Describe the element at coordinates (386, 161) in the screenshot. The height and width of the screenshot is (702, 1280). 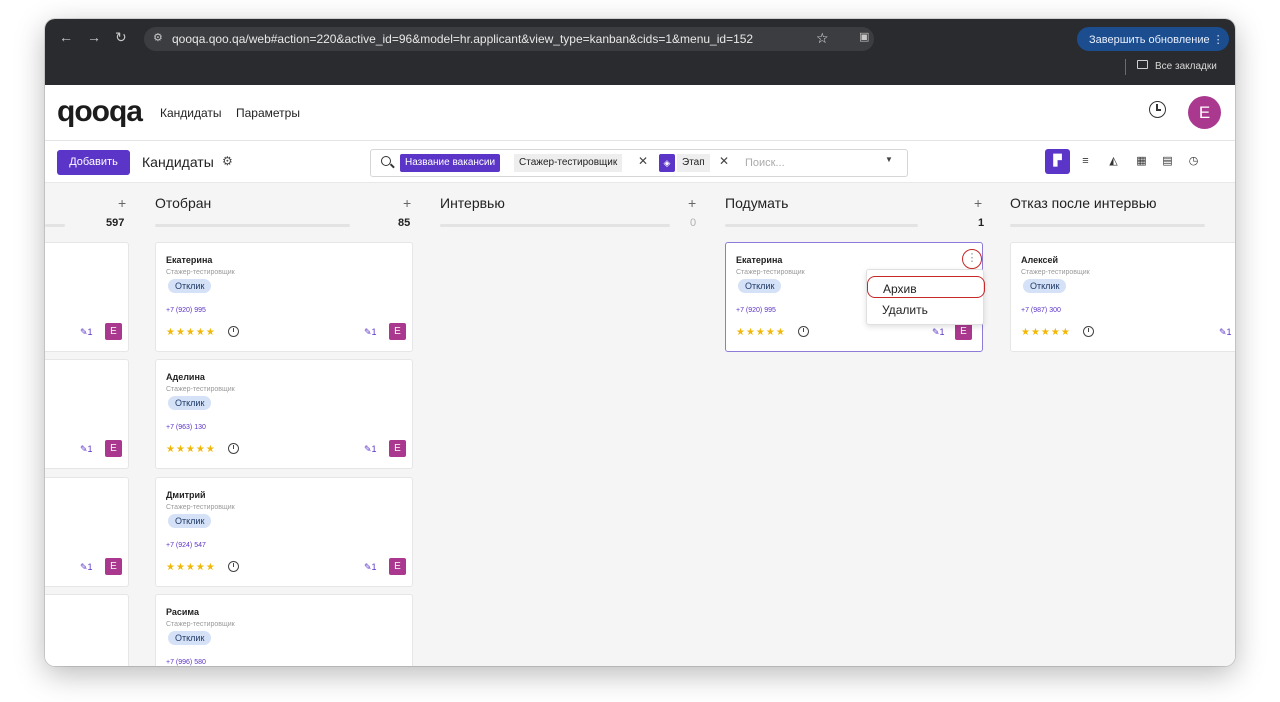
I see `search-icon` at that location.